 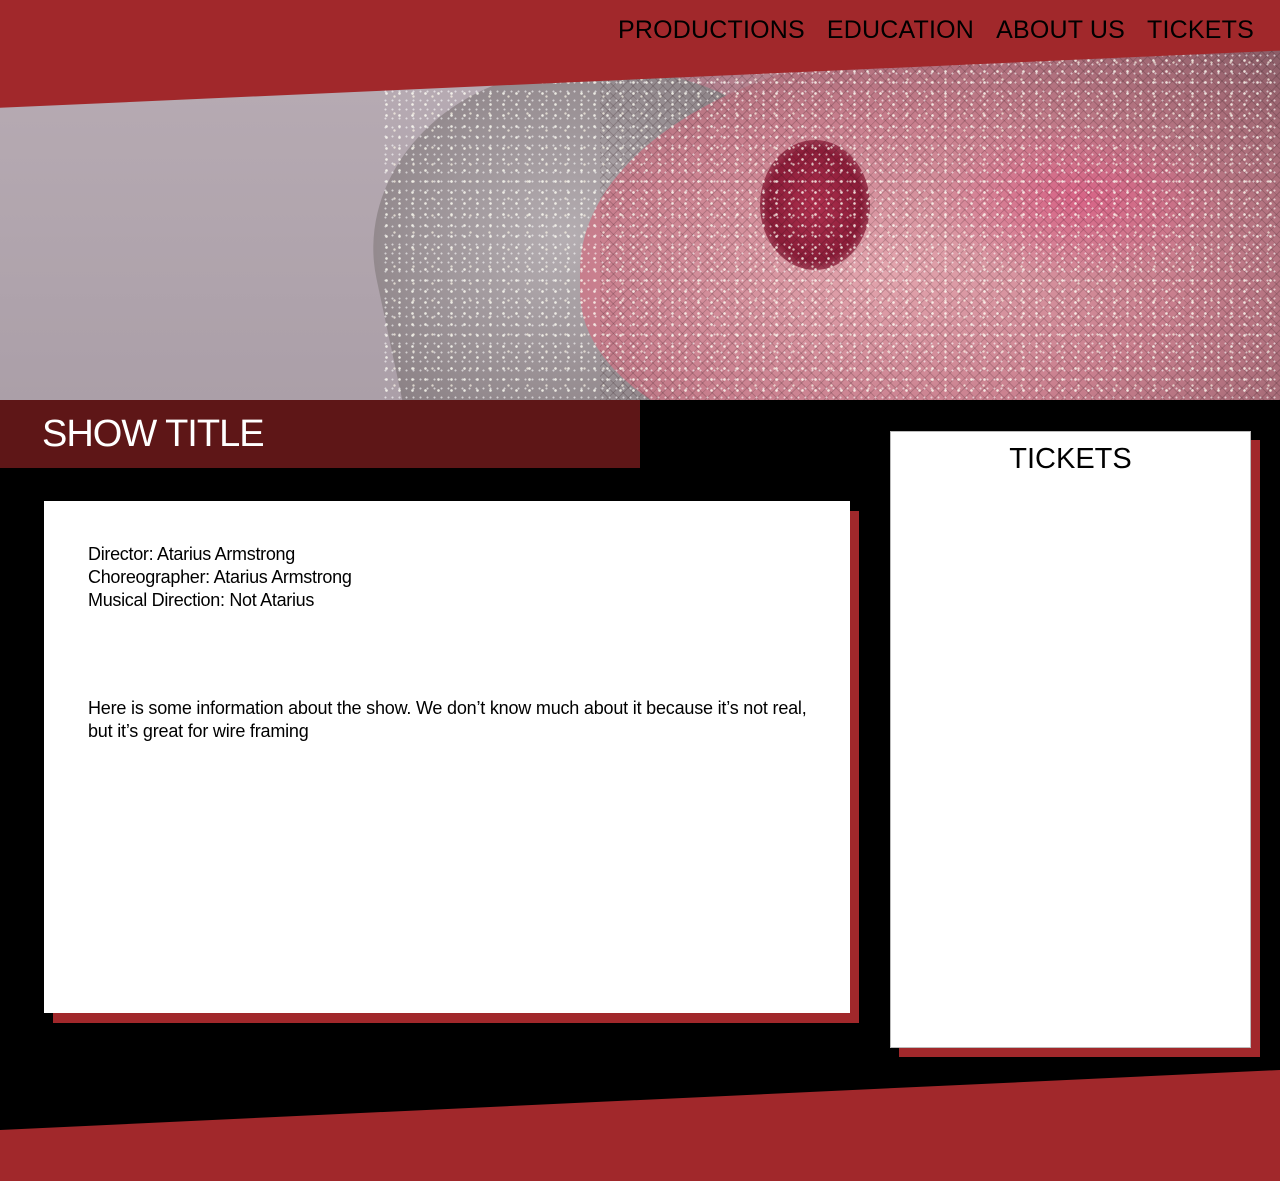 What do you see at coordinates (900, 30) in the screenshot?
I see `nav-item-education: EDUCATION` at bounding box center [900, 30].